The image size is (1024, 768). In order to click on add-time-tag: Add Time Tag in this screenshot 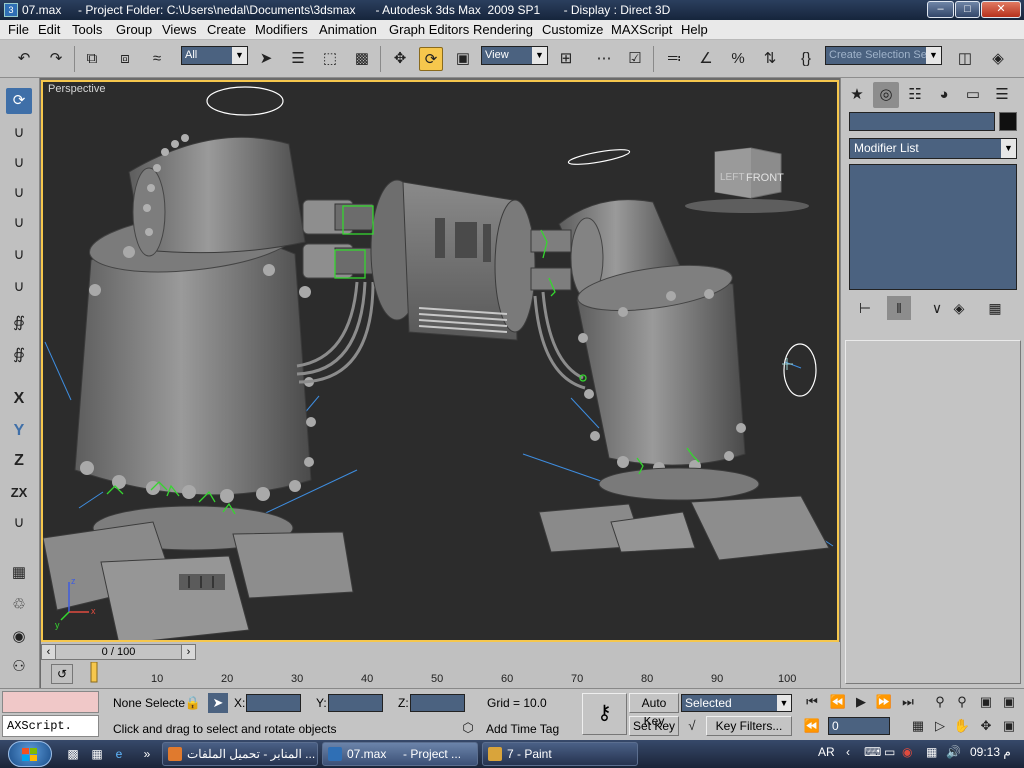, I will do `click(522, 729)`.